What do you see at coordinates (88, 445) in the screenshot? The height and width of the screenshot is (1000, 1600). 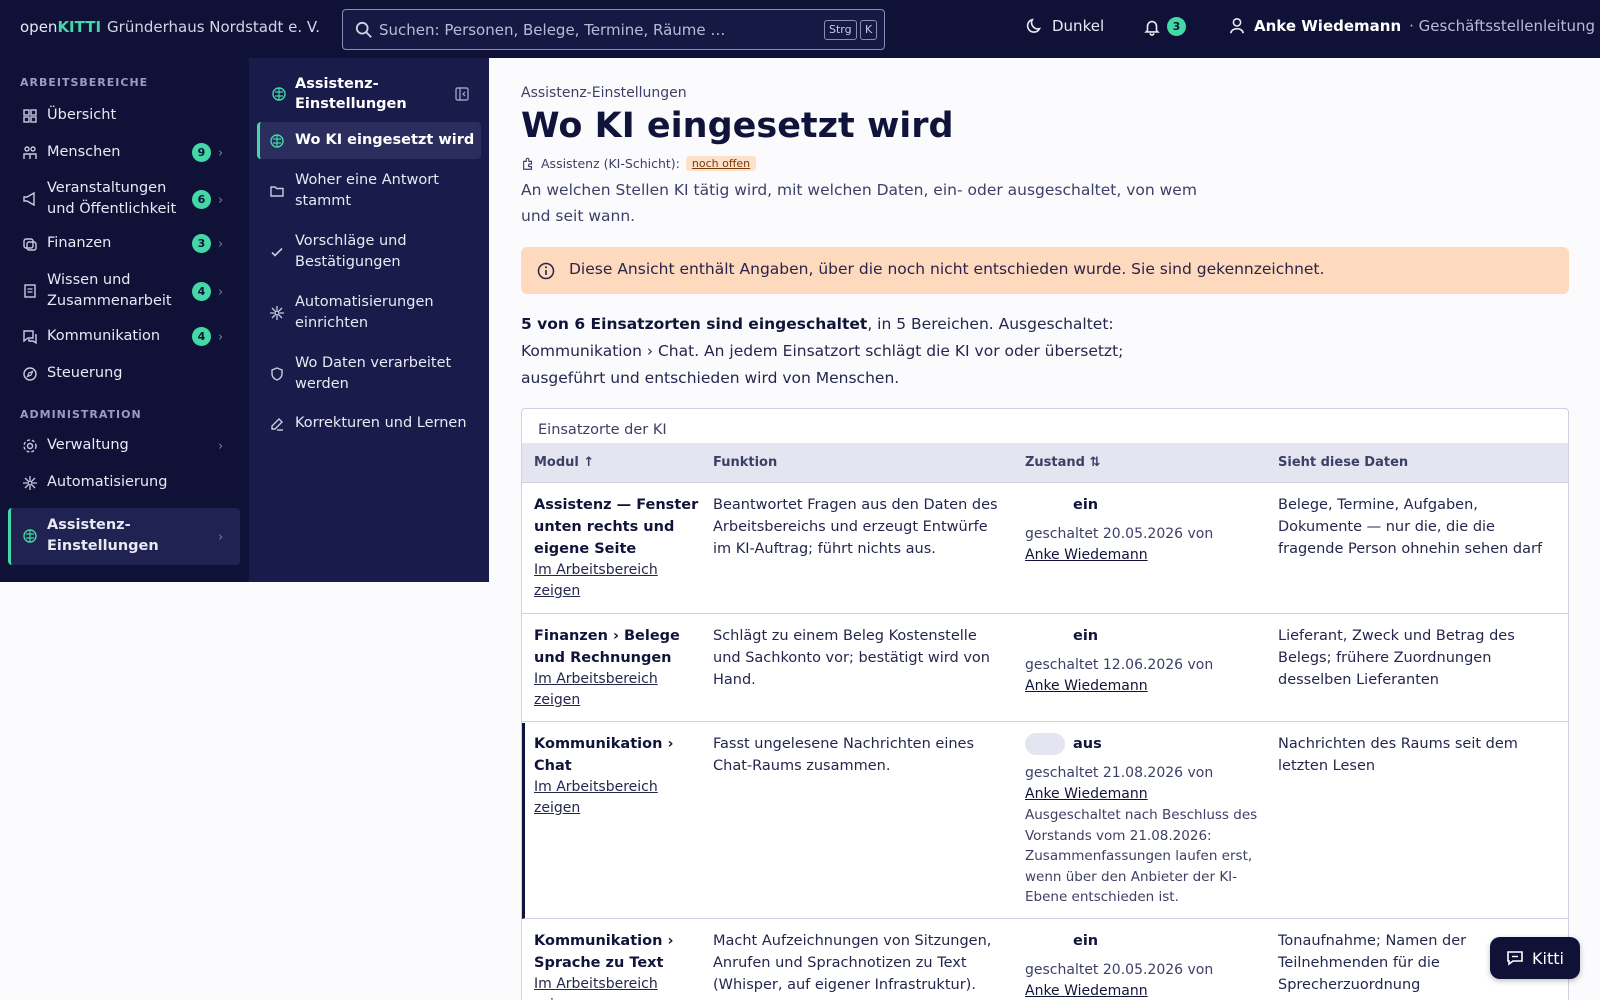 I see `sidebar-item-label: Verwaltung` at bounding box center [88, 445].